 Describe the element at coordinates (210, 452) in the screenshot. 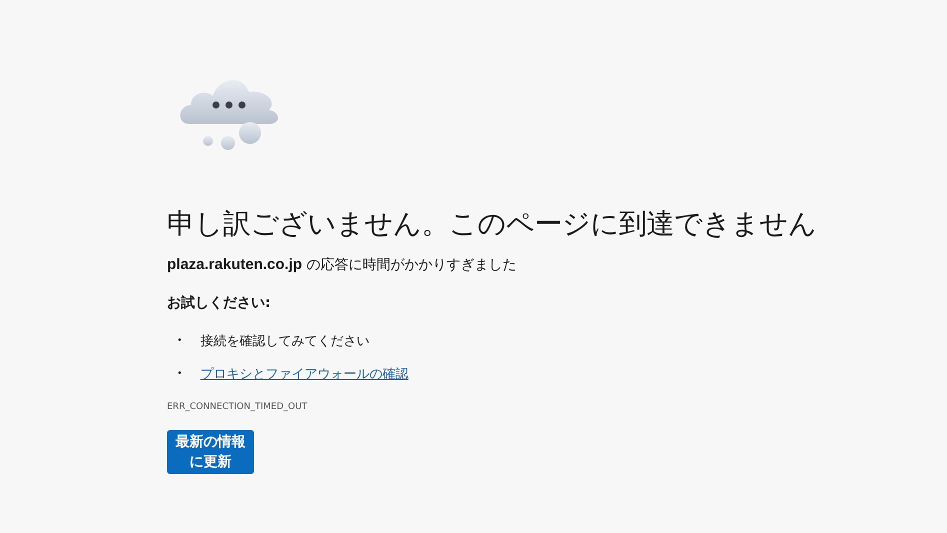

I see `refresh-button: 最新の情報に更新` at that location.